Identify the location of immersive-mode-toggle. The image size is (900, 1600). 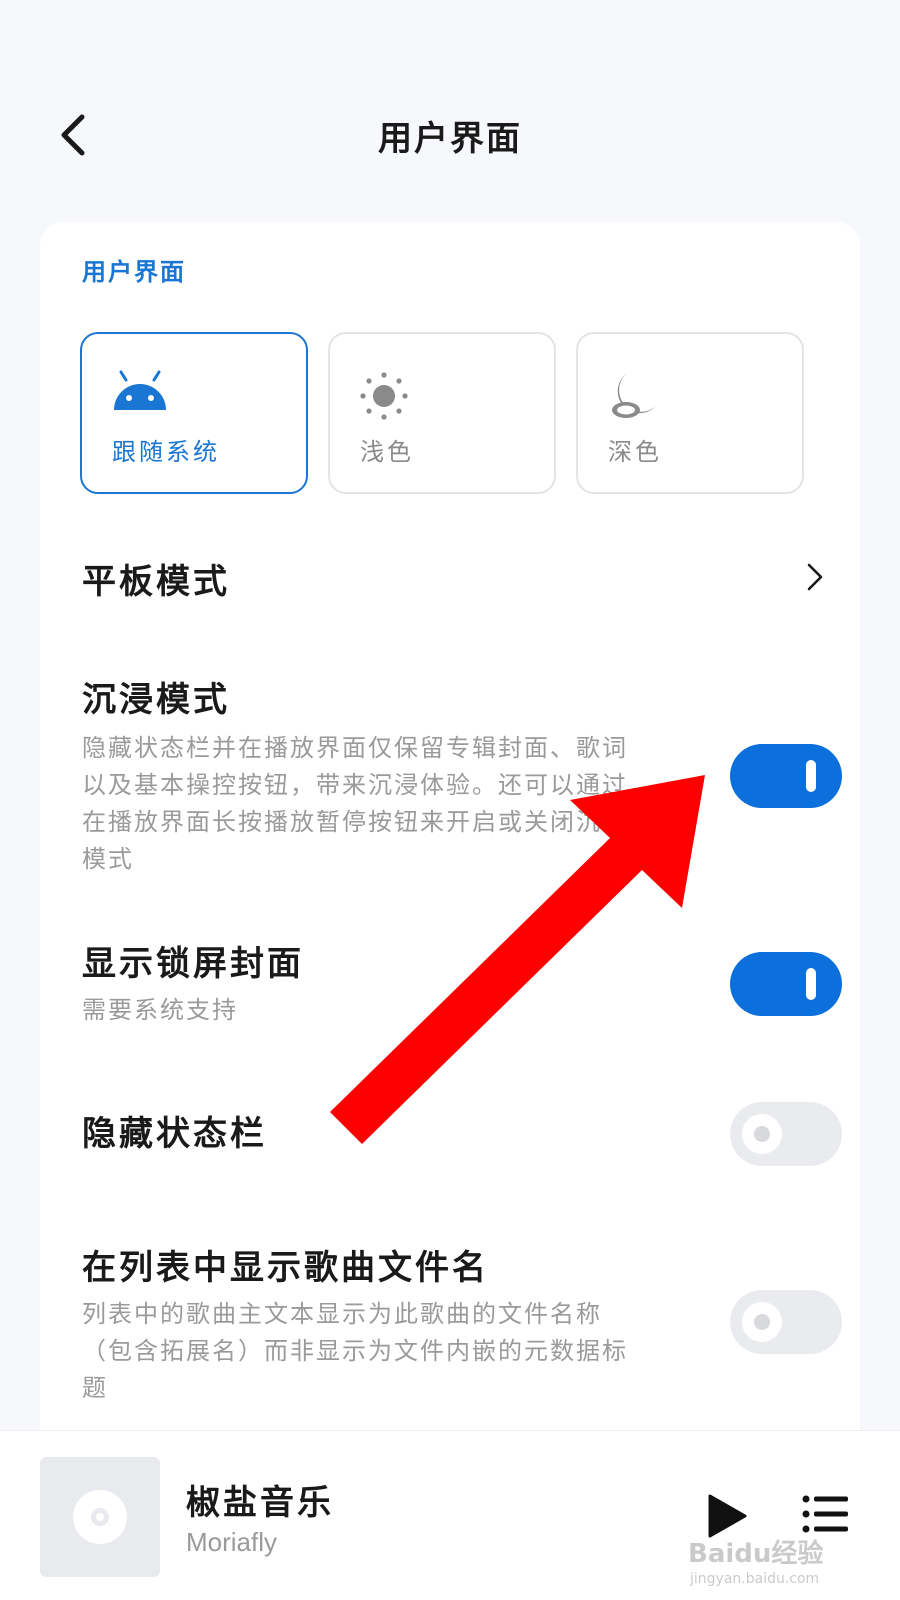
(786, 776).